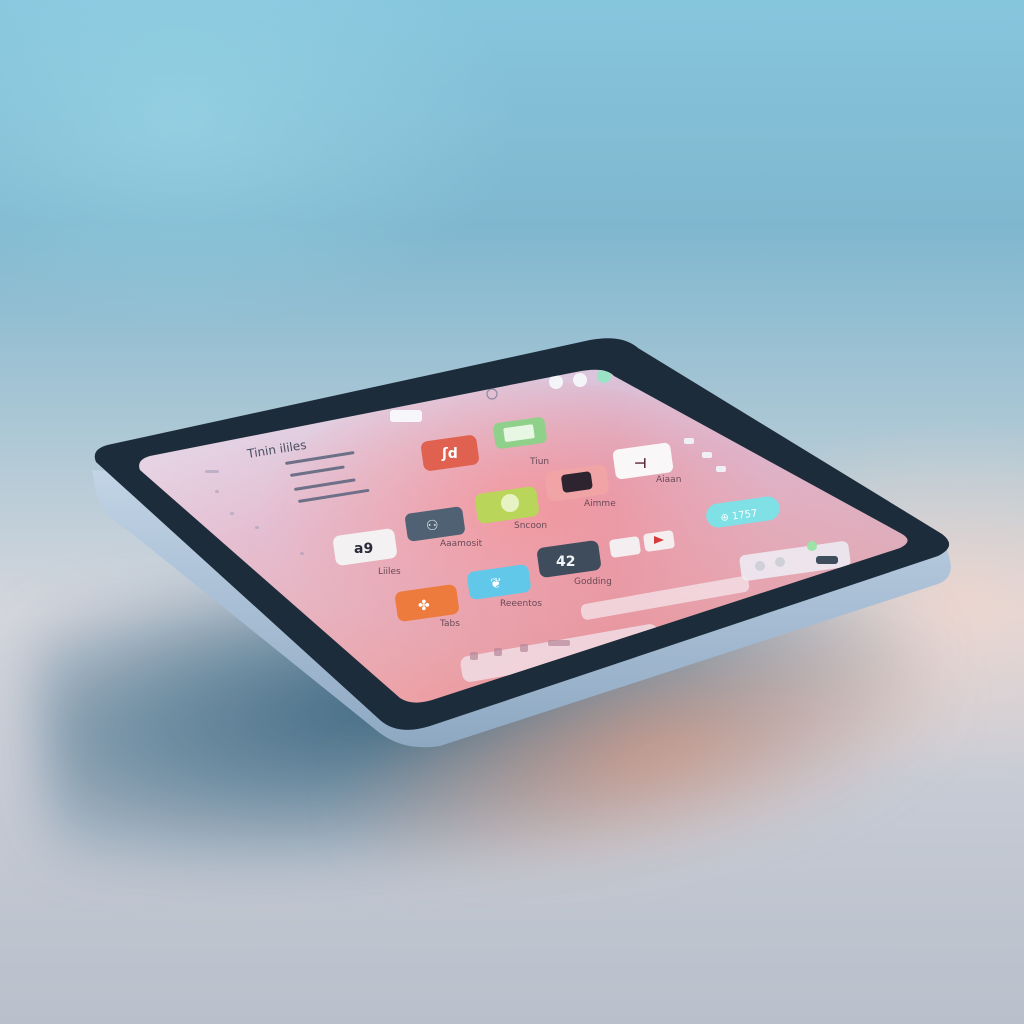 This screenshot has width=1024, height=1024. What do you see at coordinates (496, 584) in the screenshot?
I see `twitter-glyph: ❦` at bounding box center [496, 584].